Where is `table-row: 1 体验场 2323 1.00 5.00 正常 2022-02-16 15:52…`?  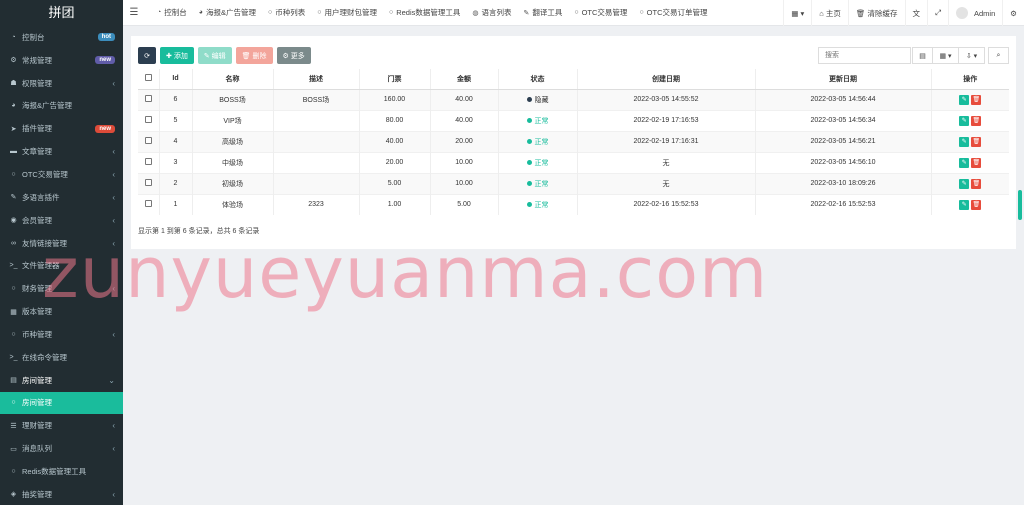
table-row: 1 体验场 2323 1.00 5.00 正常 2022-02-16 15:52… is located at coordinates (573, 204).